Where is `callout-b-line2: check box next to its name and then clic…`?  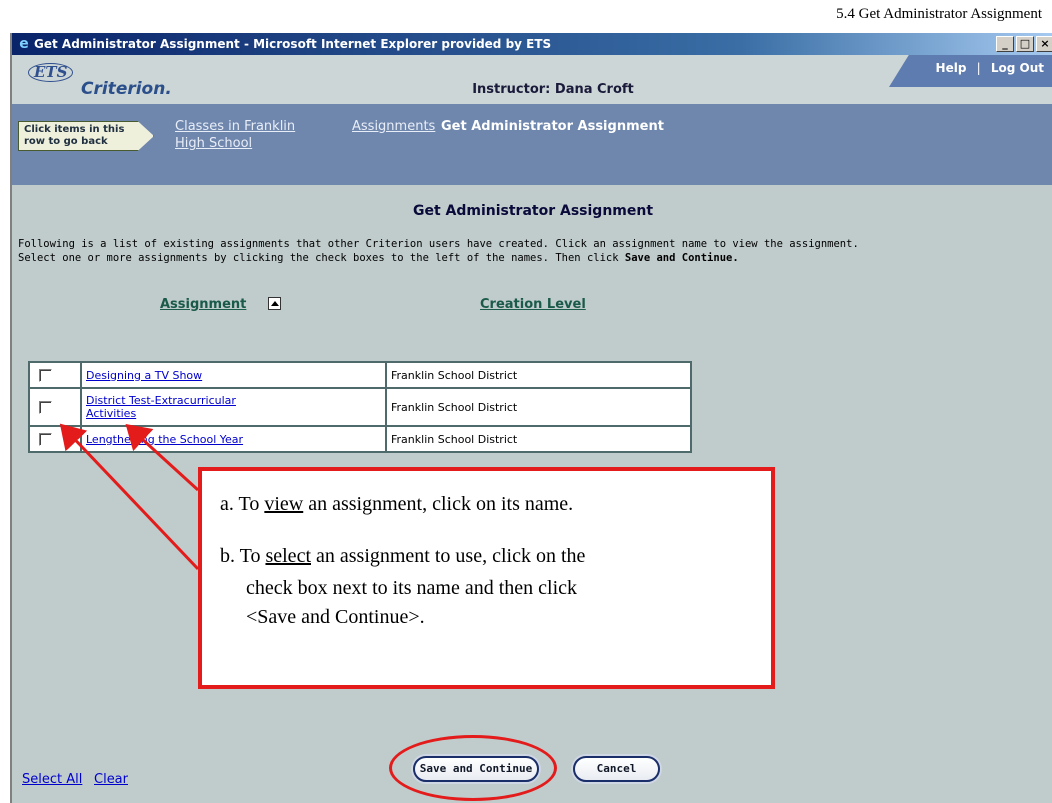 callout-b-line2: check box next to its name and then clic… is located at coordinates (412, 588).